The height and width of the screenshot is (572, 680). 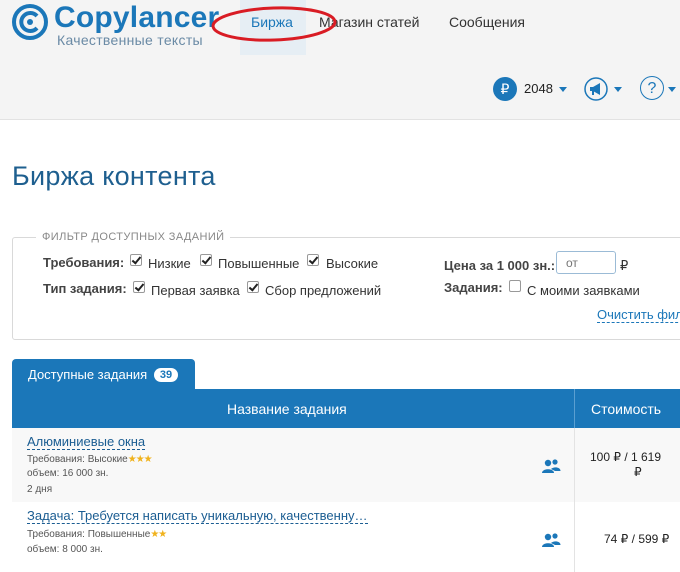 What do you see at coordinates (84, 262) in the screenshot?
I see `requirements-label: Требования:` at bounding box center [84, 262].